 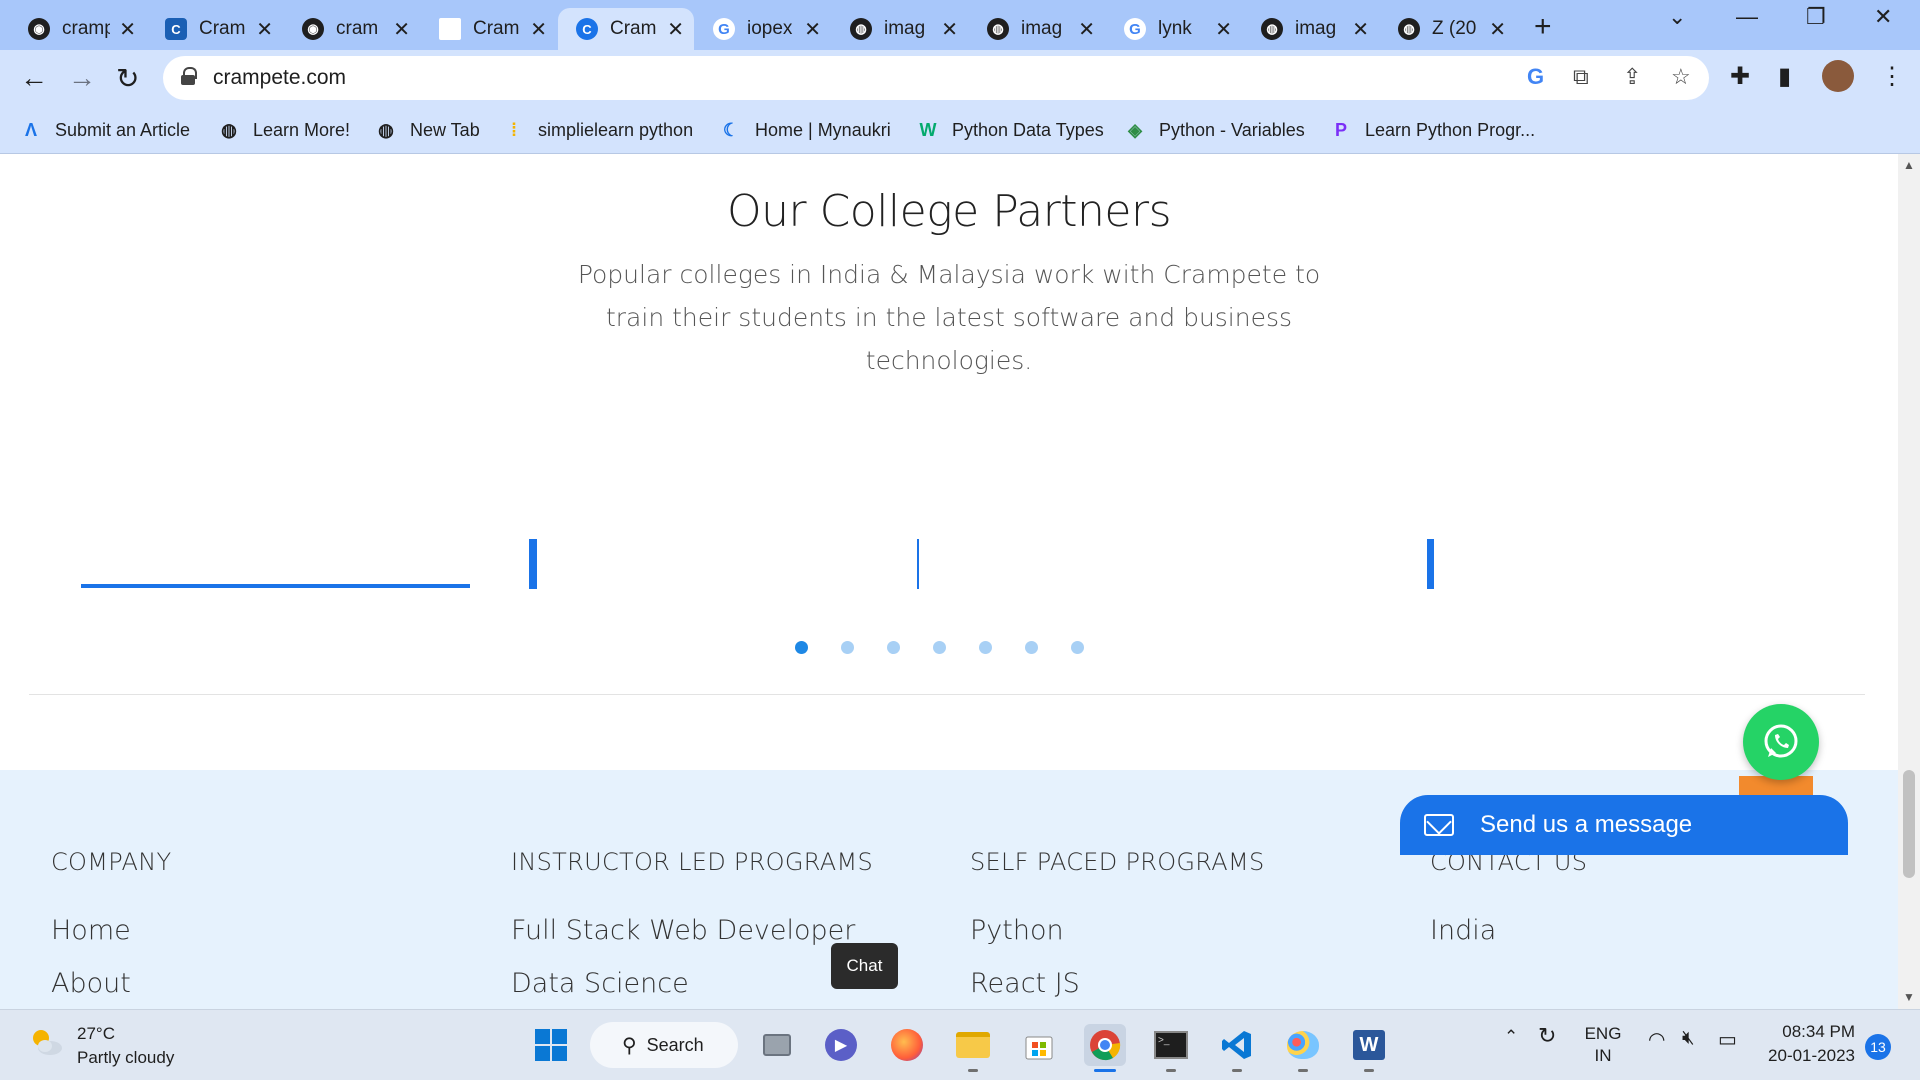 What do you see at coordinates (1543, 27) in the screenshot?
I see `new-tab-button: +` at bounding box center [1543, 27].